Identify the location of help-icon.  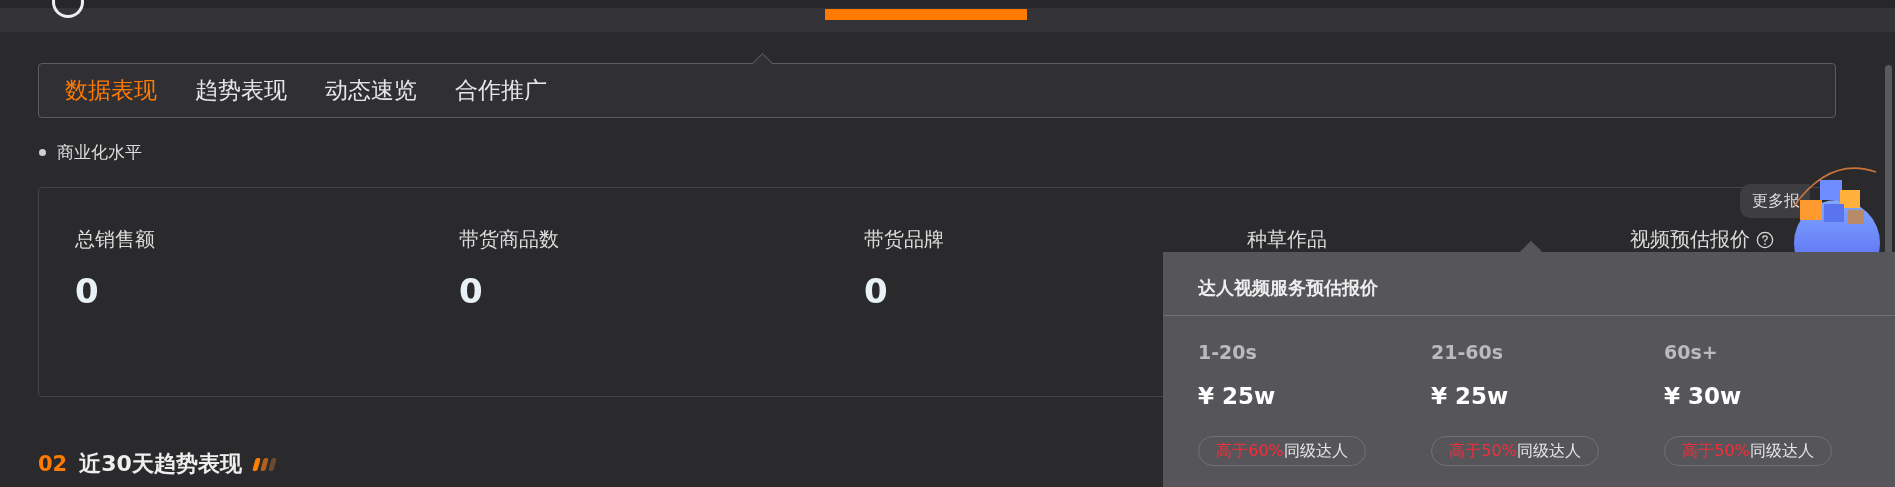
(1765, 239).